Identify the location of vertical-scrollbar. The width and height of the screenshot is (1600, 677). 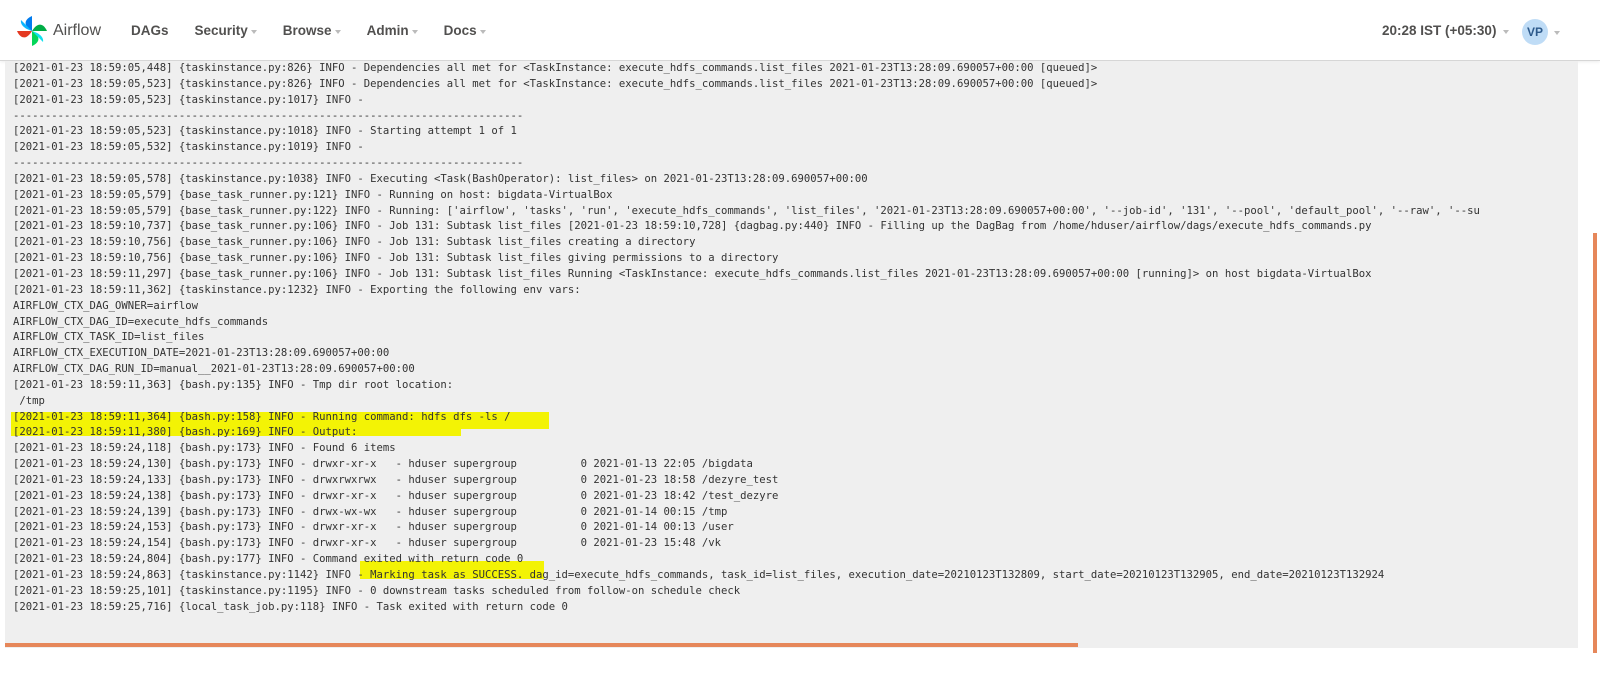
(1595, 443).